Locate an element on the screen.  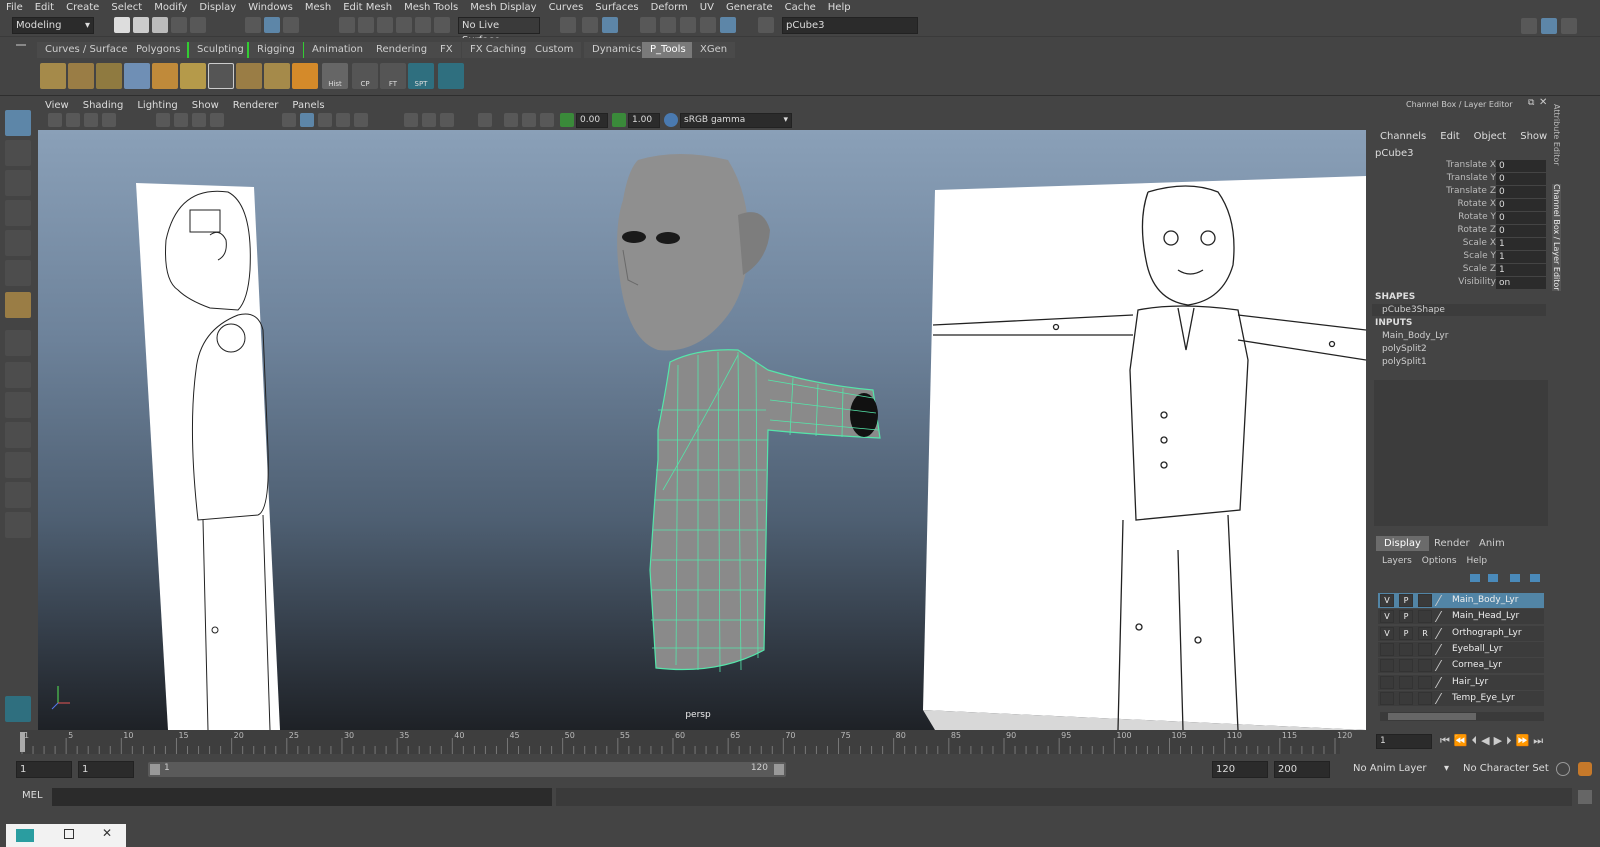
layer-row: Cornea_Lyr is located at coordinates (1461, 666).